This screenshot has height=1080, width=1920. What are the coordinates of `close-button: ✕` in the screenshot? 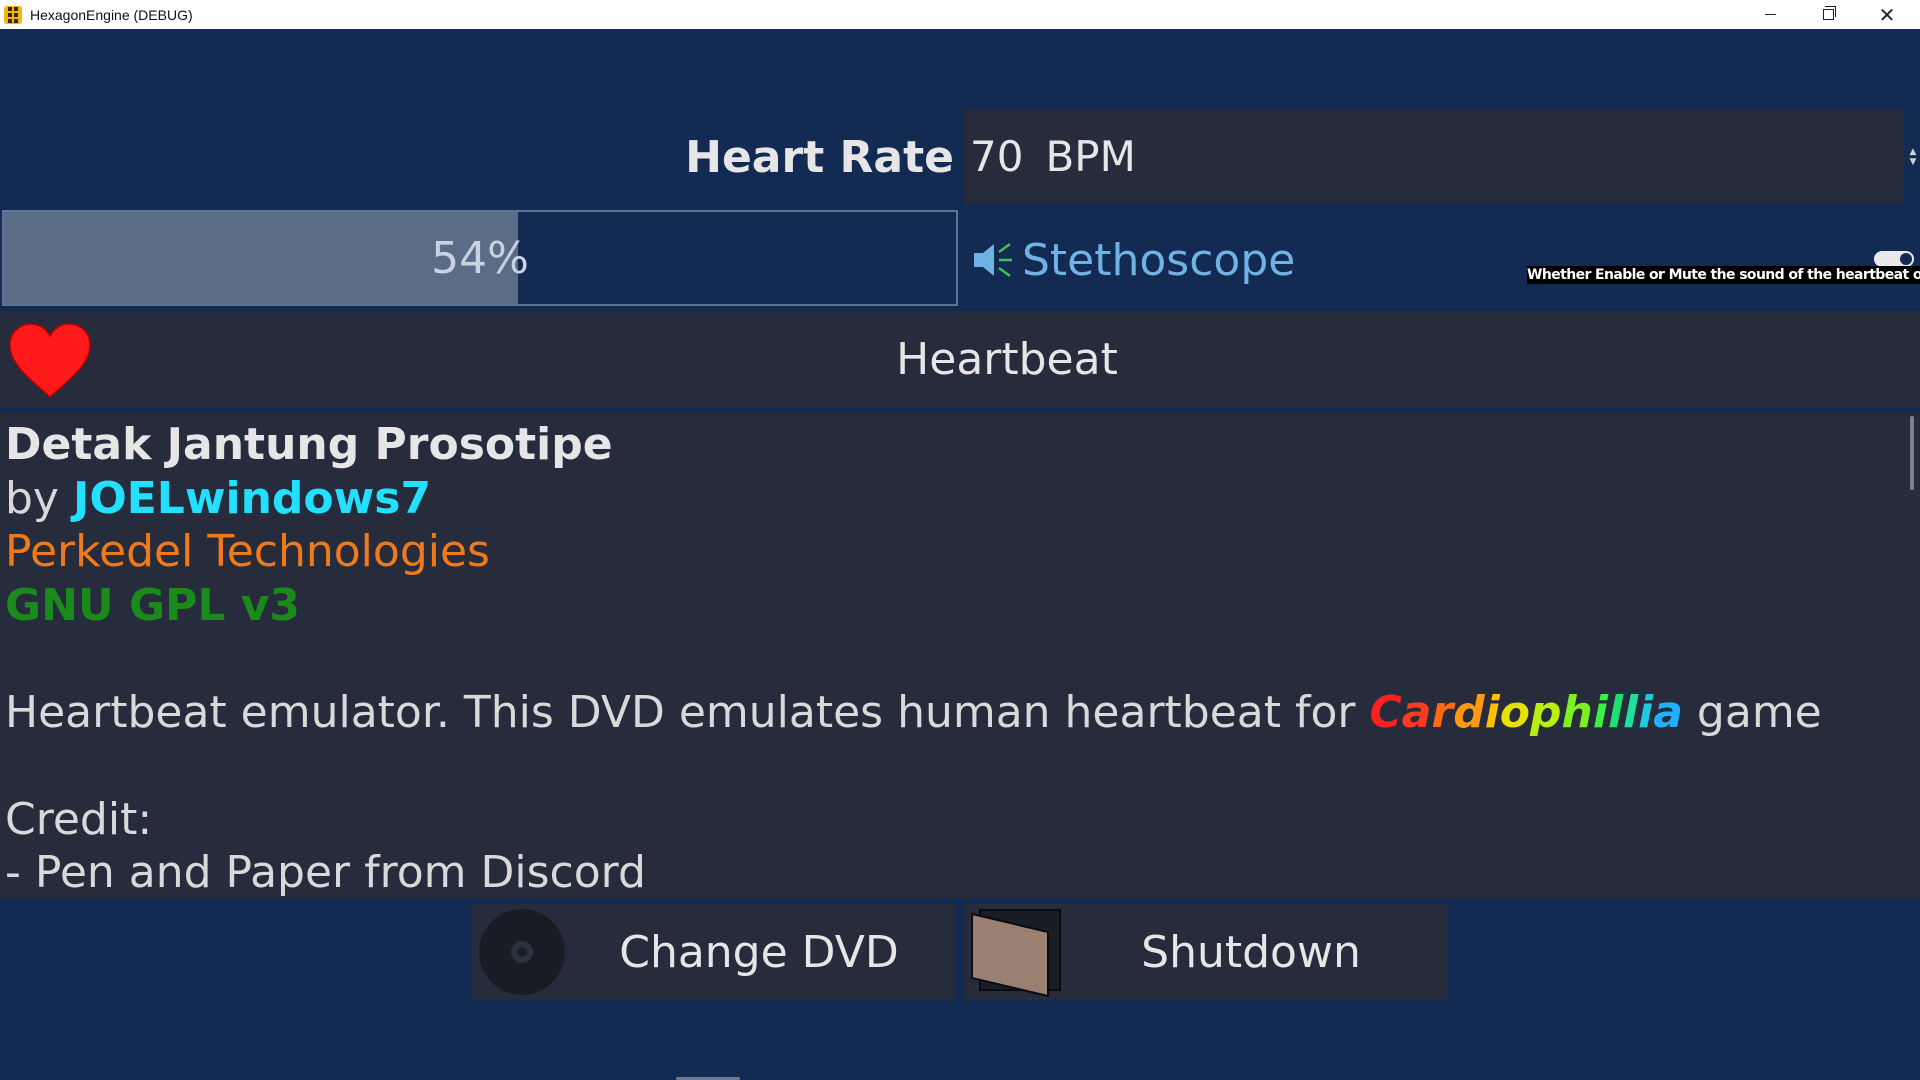 It's located at (1887, 14).